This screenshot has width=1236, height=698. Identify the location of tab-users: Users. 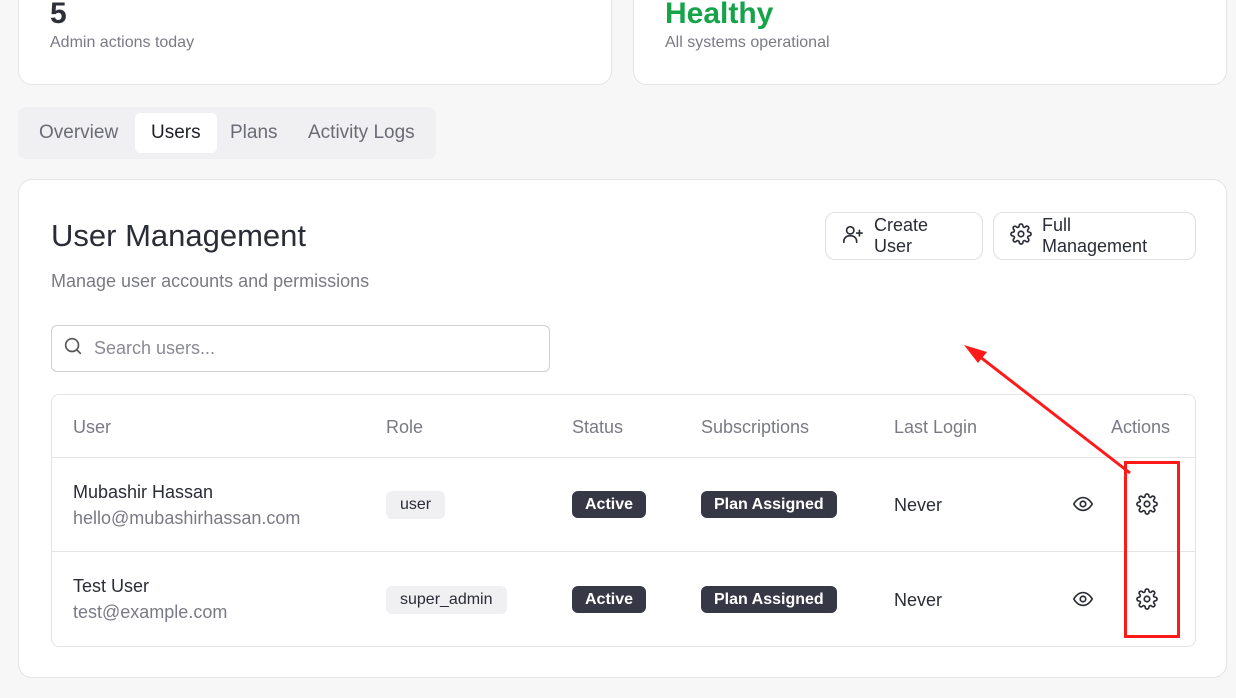
(176, 133).